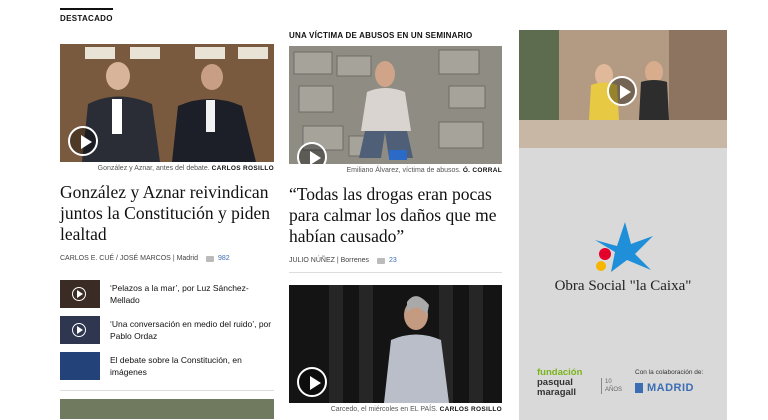 This screenshot has width=768, height=420. I want to click on lead-story-photo, so click(167, 103).